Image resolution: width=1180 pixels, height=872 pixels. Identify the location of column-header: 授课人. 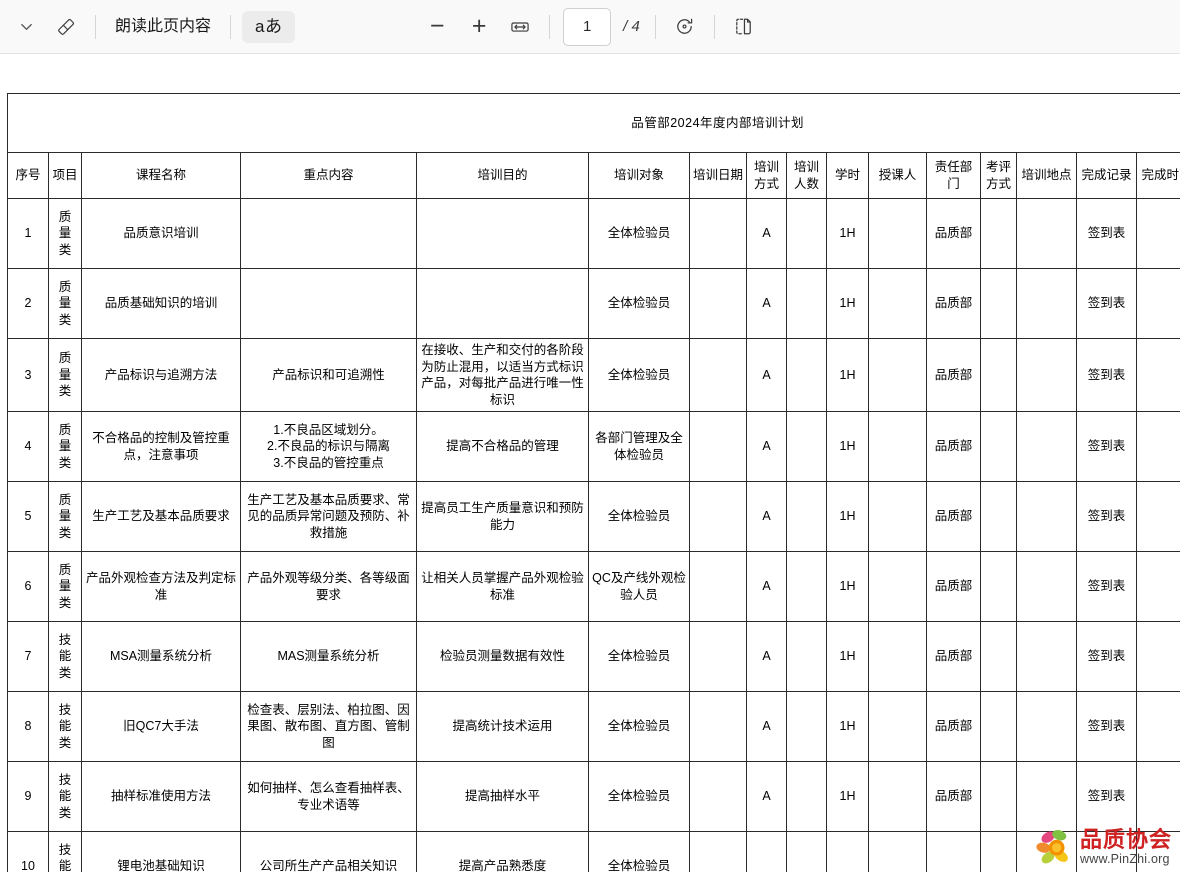
(897, 175).